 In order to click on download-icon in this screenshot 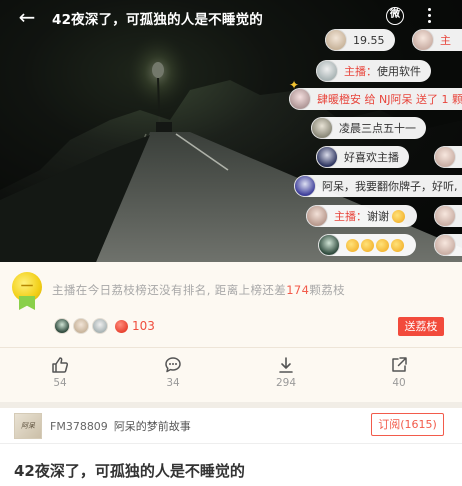, I will do `click(286, 365)`.